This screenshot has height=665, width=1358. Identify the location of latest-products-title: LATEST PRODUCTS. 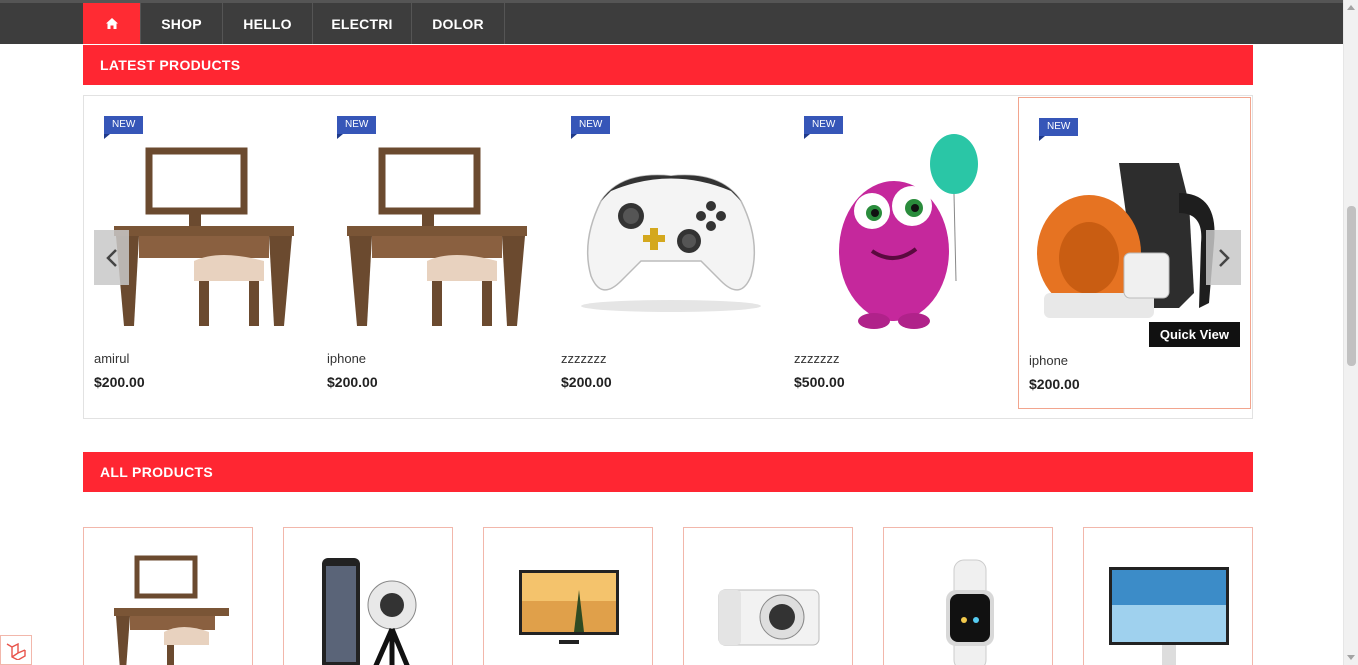
(170, 65).